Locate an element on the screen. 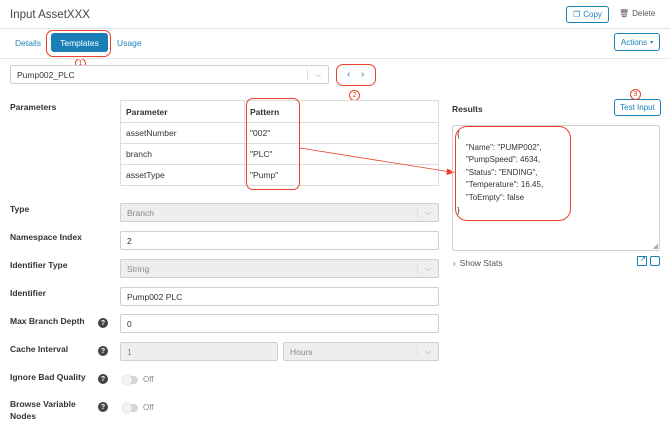  copy-results-icon is located at coordinates (655, 261).